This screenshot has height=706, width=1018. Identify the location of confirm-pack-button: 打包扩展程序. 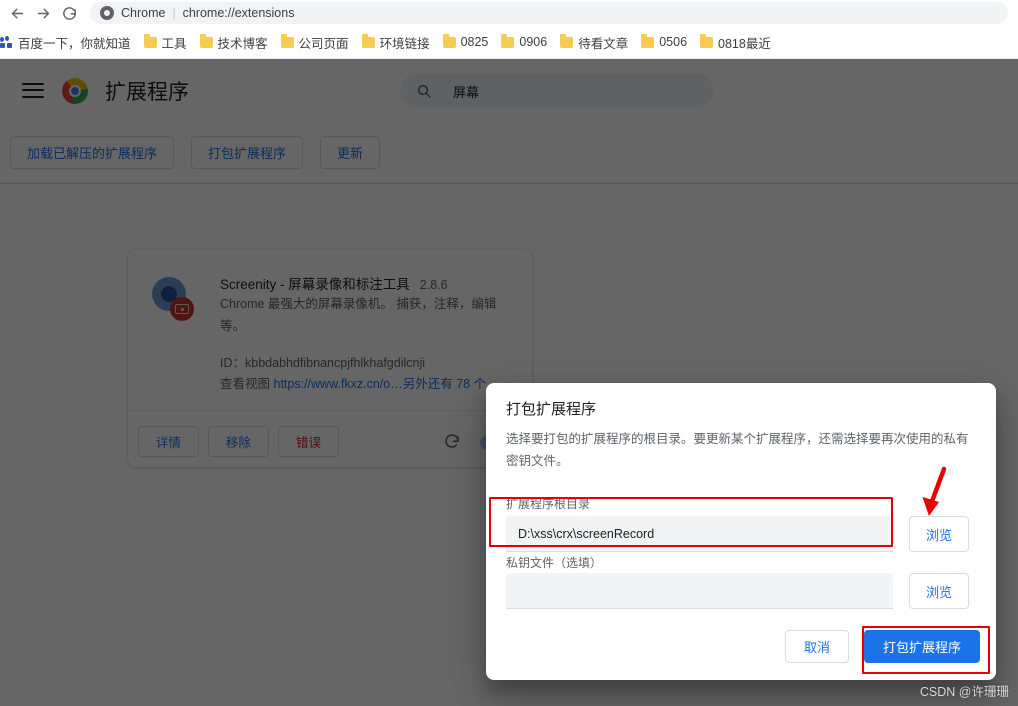
(921, 646).